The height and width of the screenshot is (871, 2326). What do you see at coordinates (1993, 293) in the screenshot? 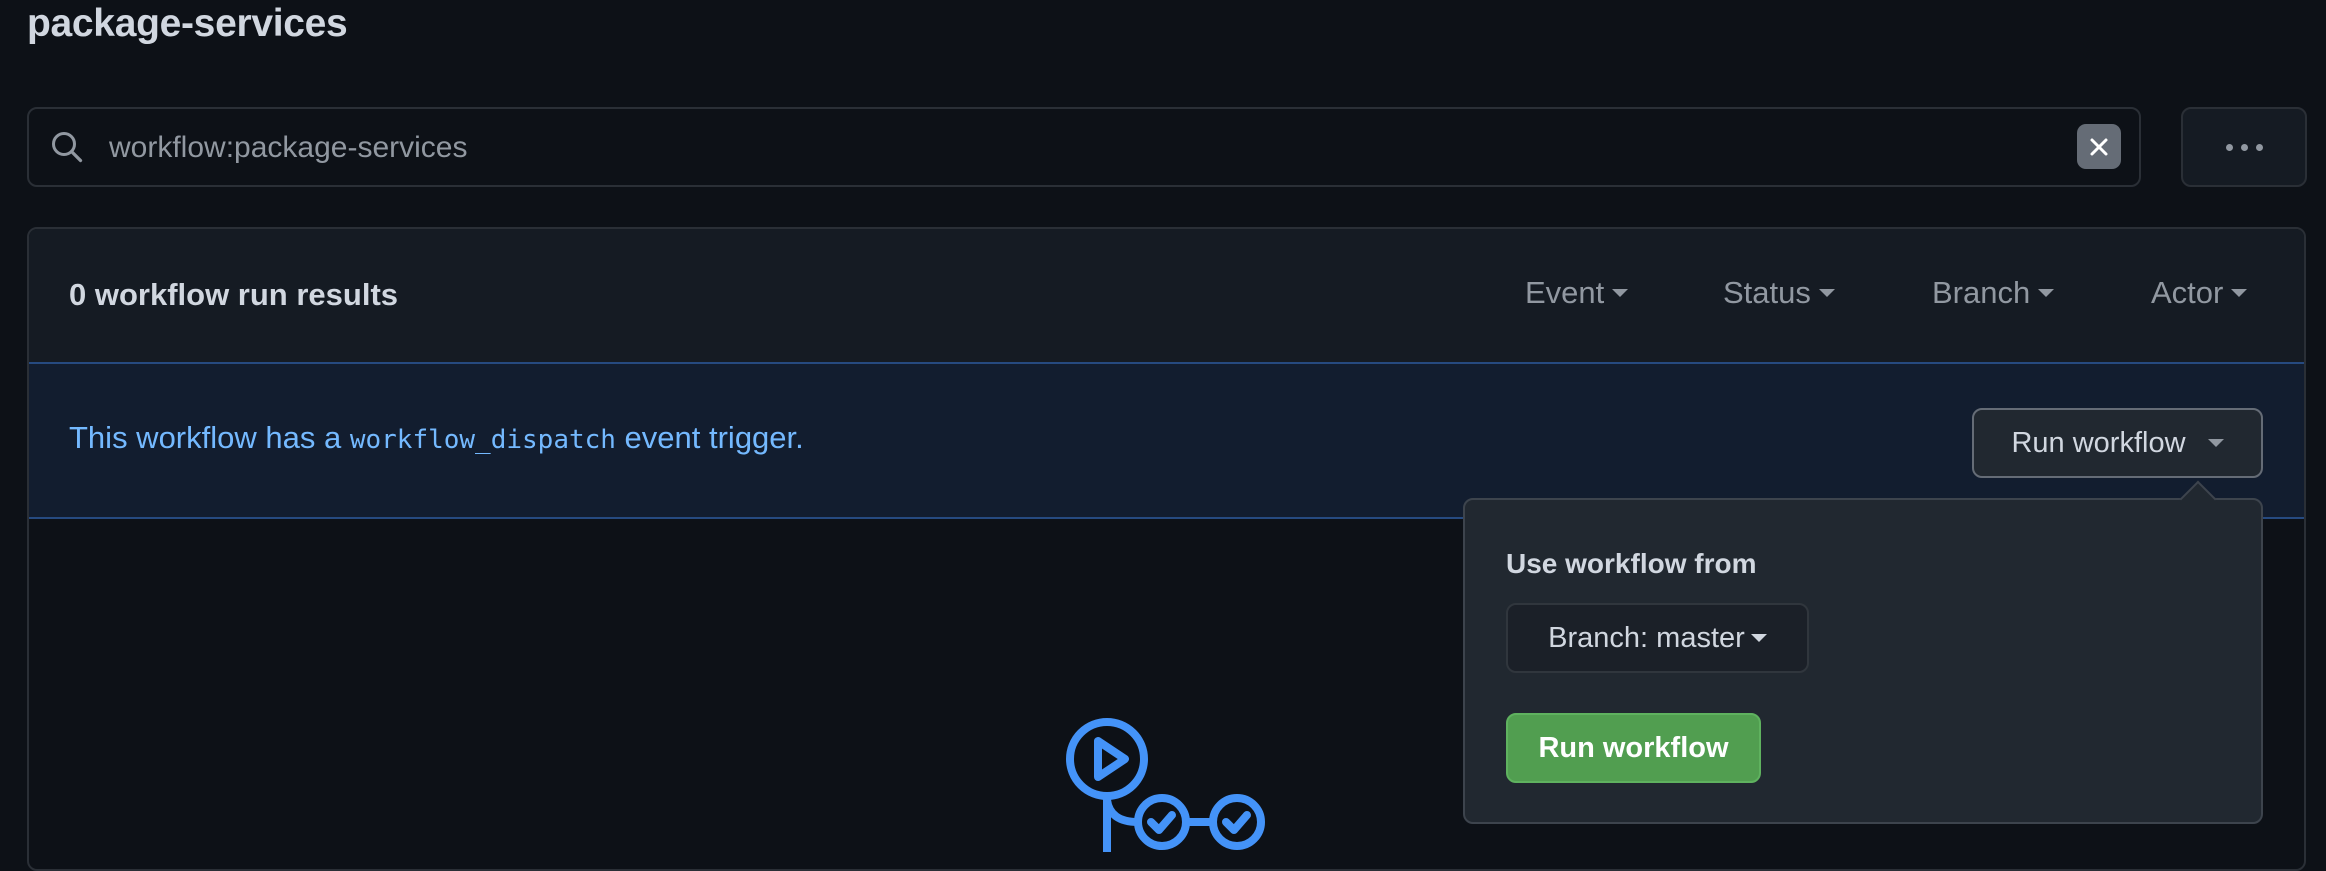
I see `filter-branch: Branch` at bounding box center [1993, 293].